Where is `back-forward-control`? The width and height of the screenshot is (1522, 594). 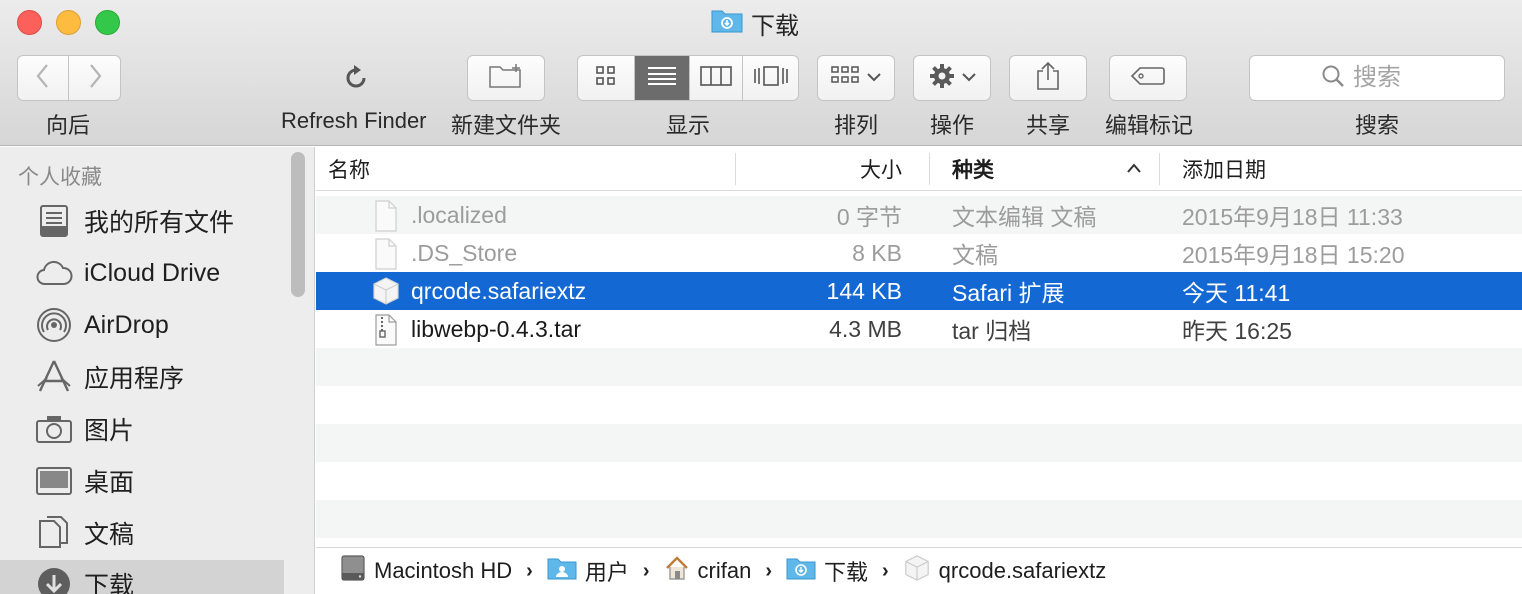 back-forward-control is located at coordinates (69, 78).